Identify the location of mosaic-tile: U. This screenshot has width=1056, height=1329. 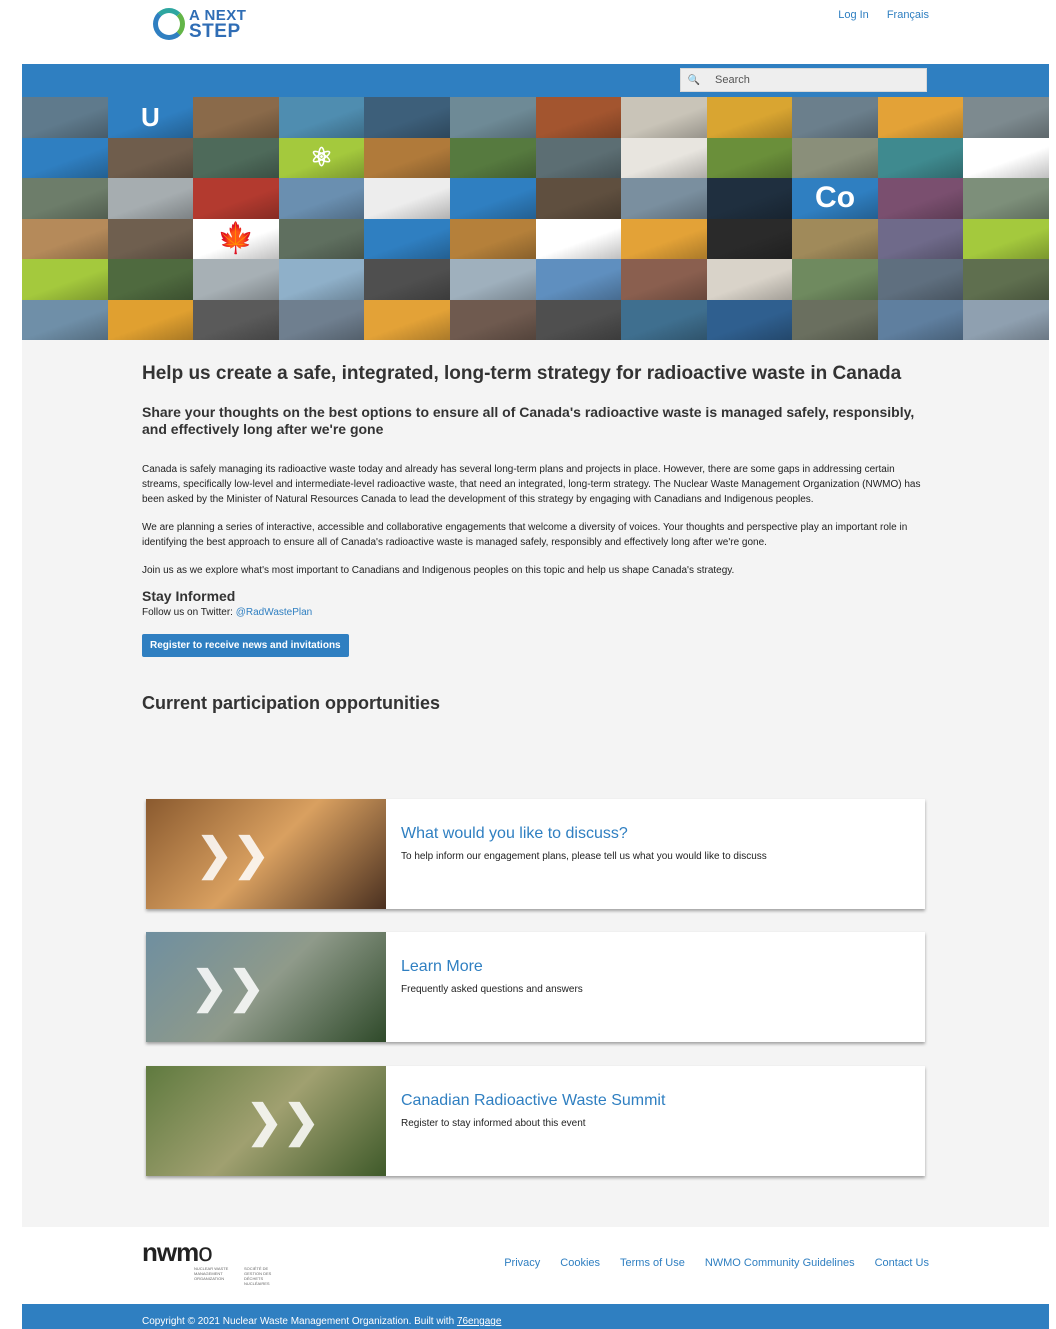
(150, 117).